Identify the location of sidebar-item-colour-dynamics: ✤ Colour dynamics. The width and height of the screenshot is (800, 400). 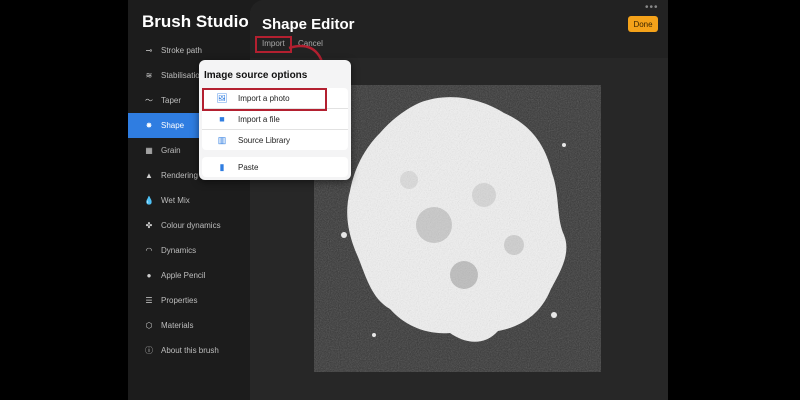
(193, 225).